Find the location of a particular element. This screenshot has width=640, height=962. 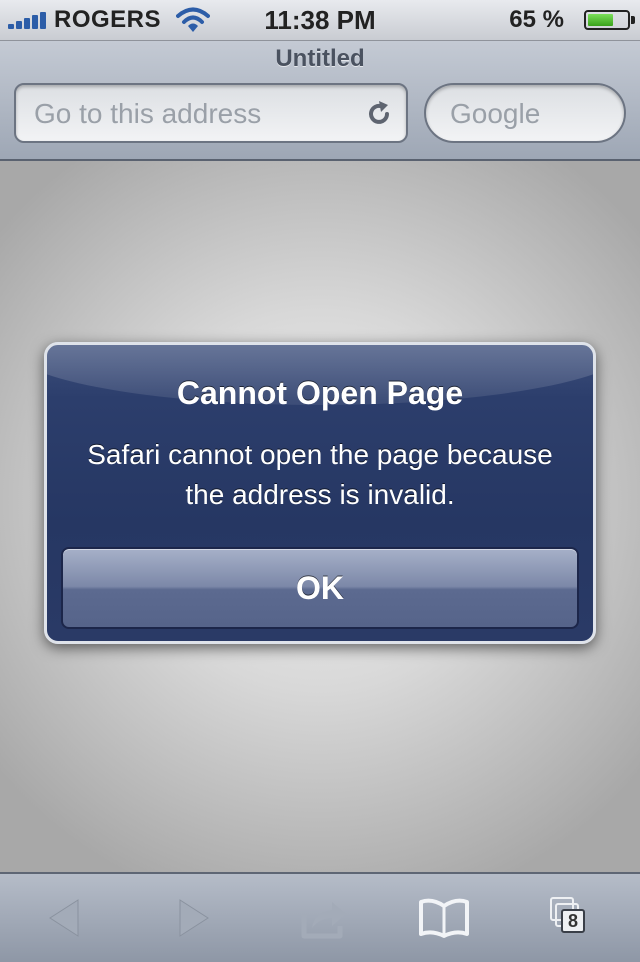

search-field: Google is located at coordinates (525, 113).